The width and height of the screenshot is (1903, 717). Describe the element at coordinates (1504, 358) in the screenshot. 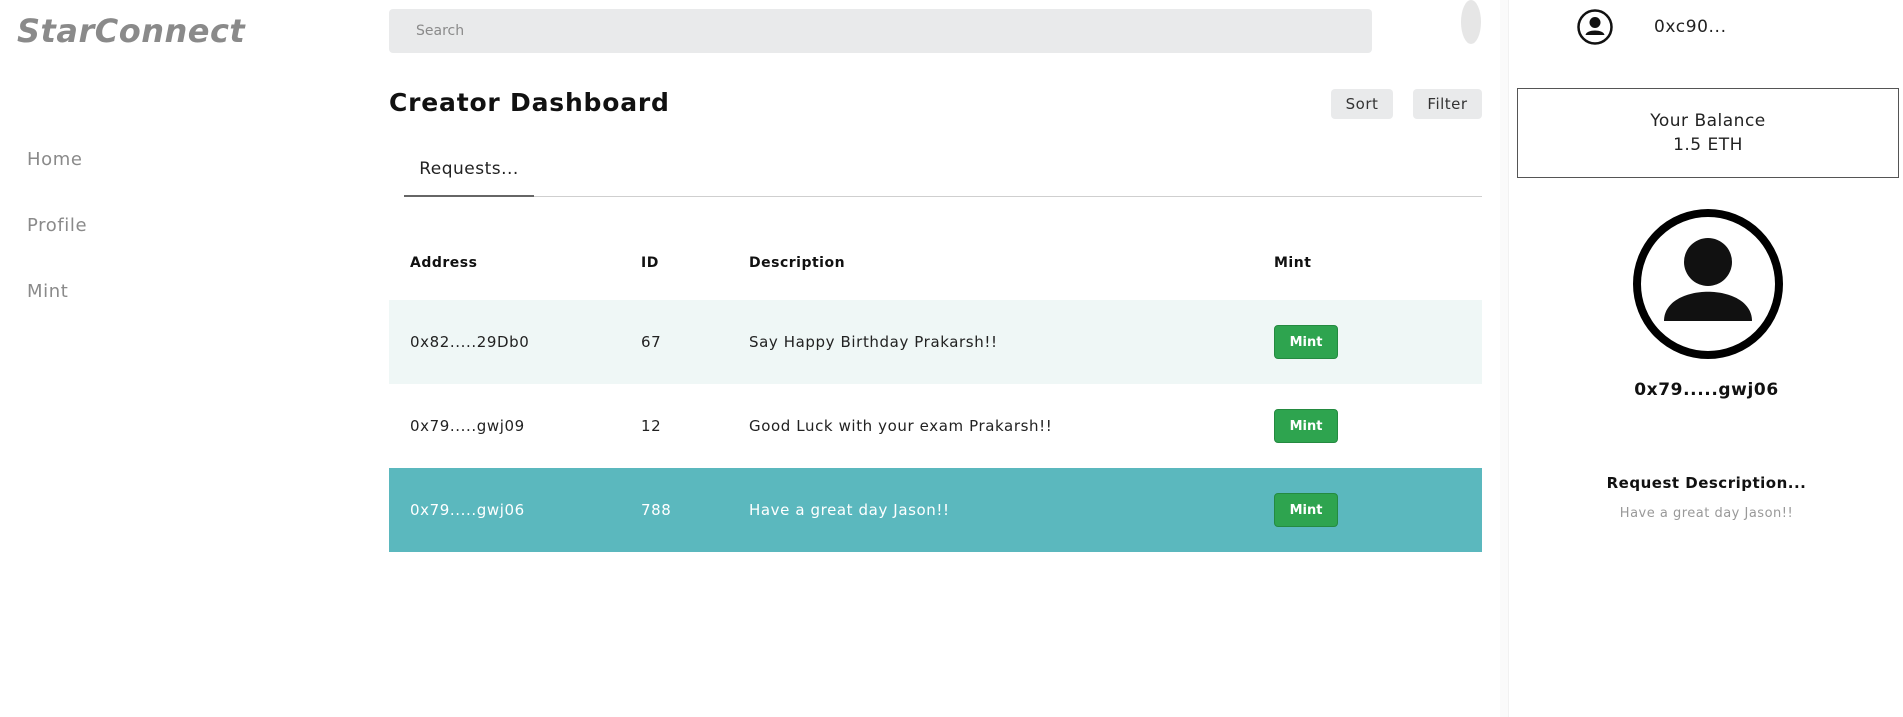

I see `panel-divider` at that location.